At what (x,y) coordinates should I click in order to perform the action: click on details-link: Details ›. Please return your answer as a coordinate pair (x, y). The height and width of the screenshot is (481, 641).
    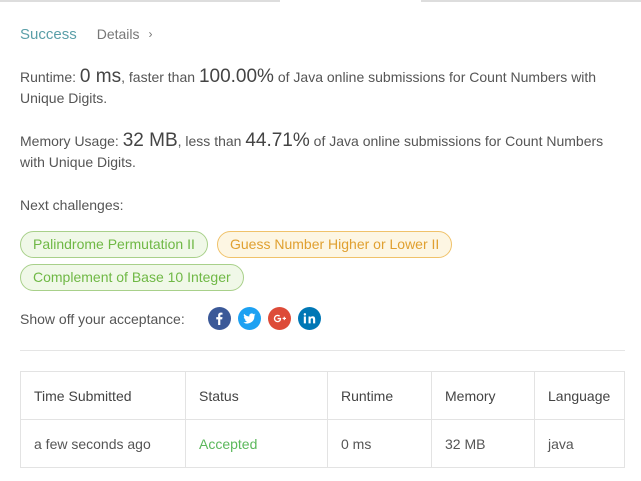
    Looking at the image, I should click on (125, 34).